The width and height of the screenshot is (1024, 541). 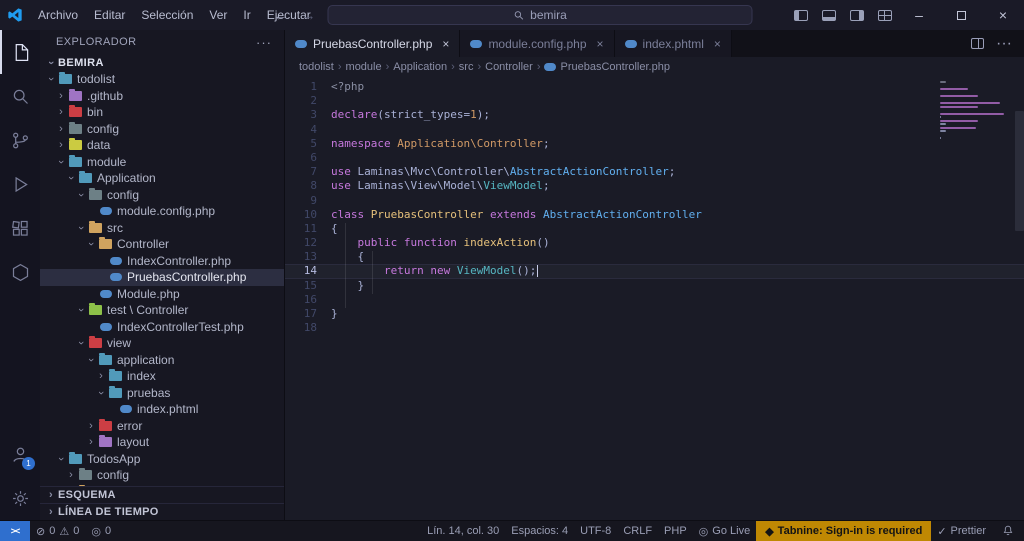 What do you see at coordinates (20, 184) in the screenshot?
I see `run-debug-icon` at bounding box center [20, 184].